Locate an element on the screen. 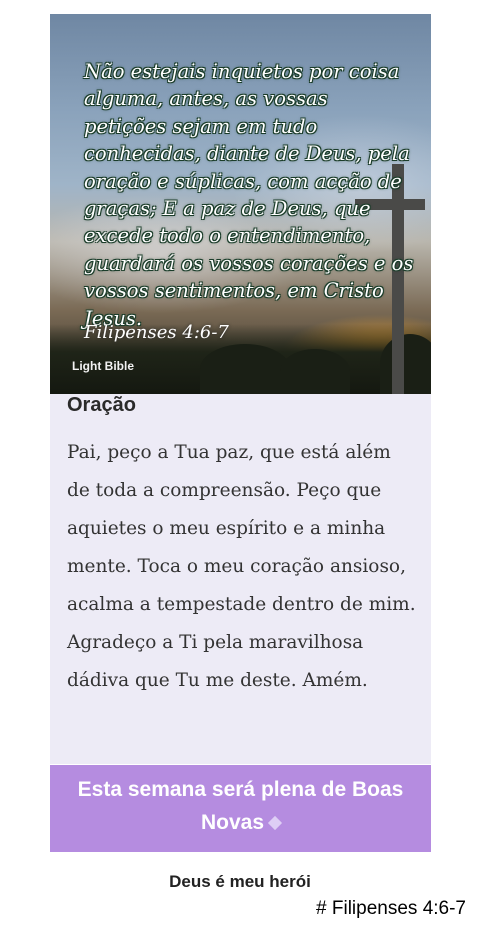 This screenshot has height=928, width=480. banner-text: Esta semana será plena de Boas Novas is located at coordinates (240, 806).